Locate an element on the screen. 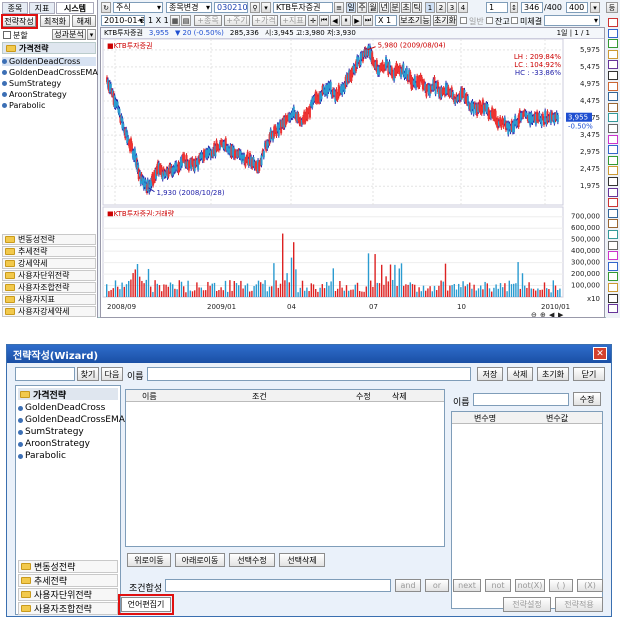  extra-select: ▾ is located at coordinates (572, 20).